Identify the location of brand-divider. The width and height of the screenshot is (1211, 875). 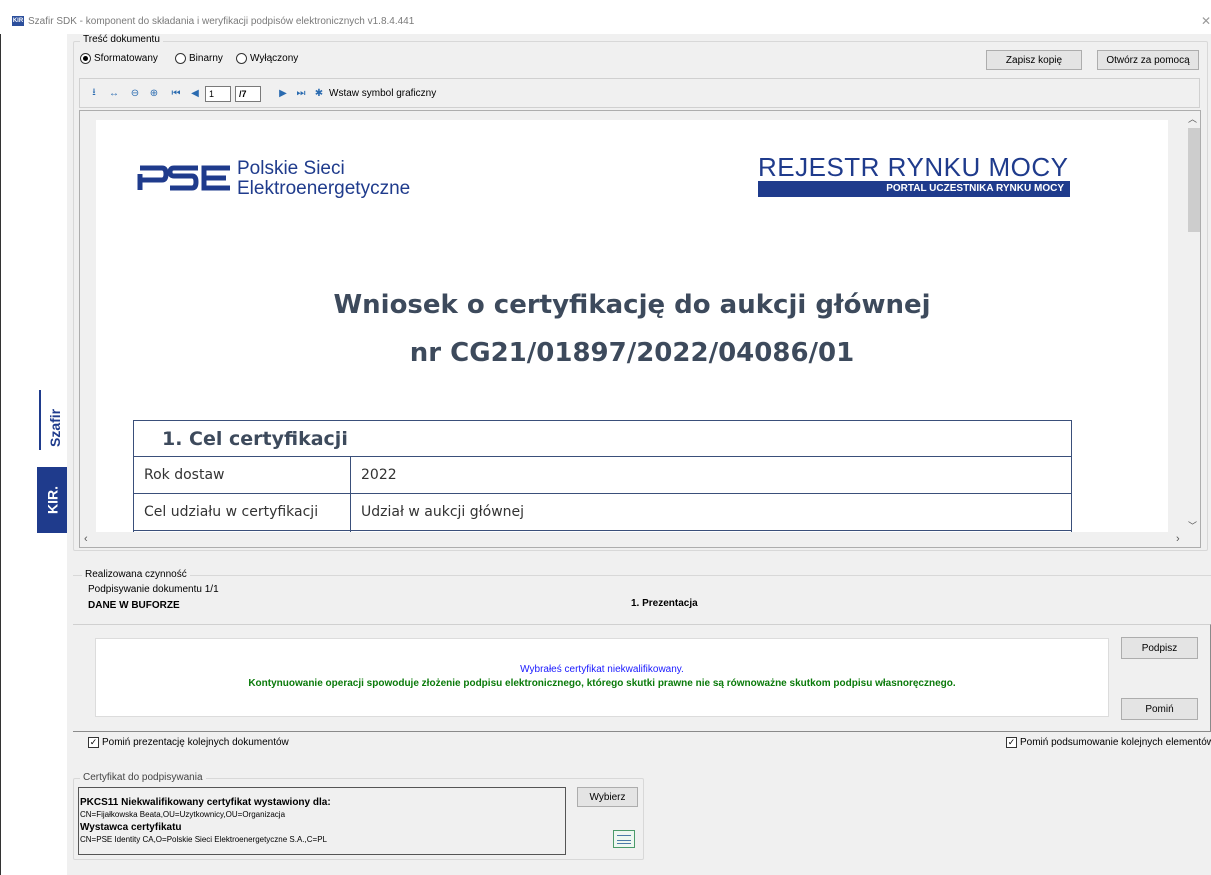
(40, 420).